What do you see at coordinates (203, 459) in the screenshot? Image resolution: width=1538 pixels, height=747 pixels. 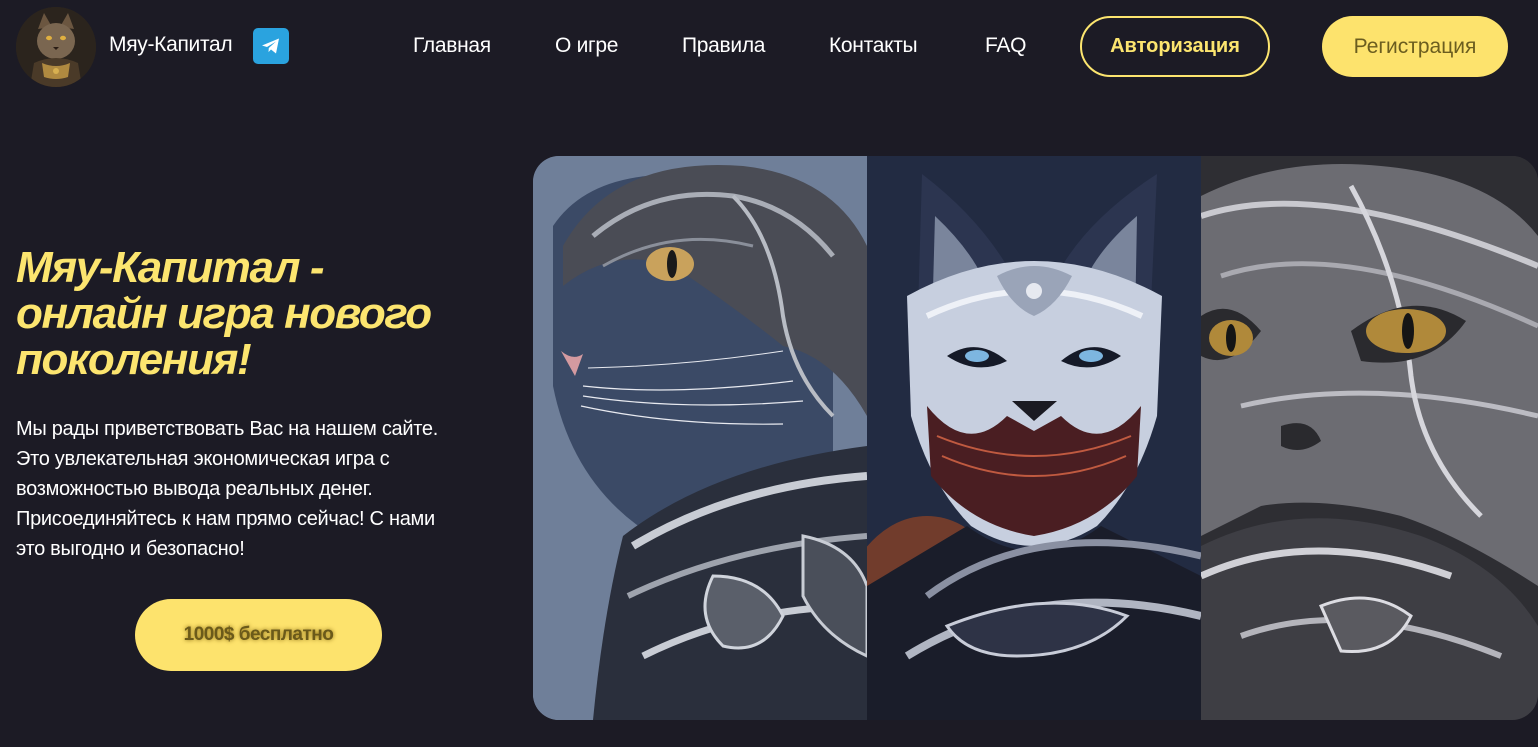 I see `hero-text-line: Это увлекательная экономическая игра с` at bounding box center [203, 459].